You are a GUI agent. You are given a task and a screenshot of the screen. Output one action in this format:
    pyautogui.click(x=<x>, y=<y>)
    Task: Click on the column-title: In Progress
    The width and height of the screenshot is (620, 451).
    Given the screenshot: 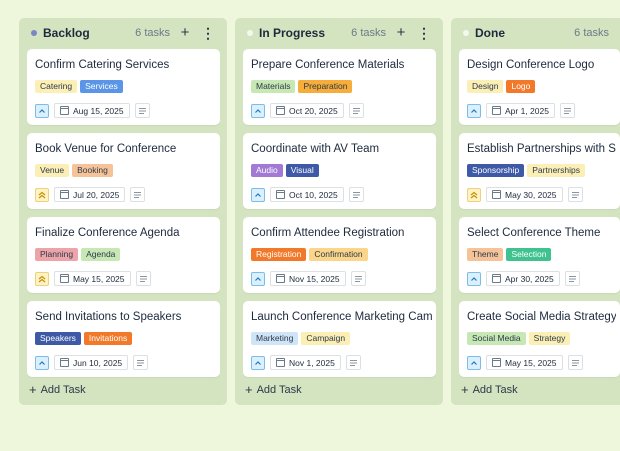 What is the action you would take?
    pyautogui.click(x=292, y=33)
    